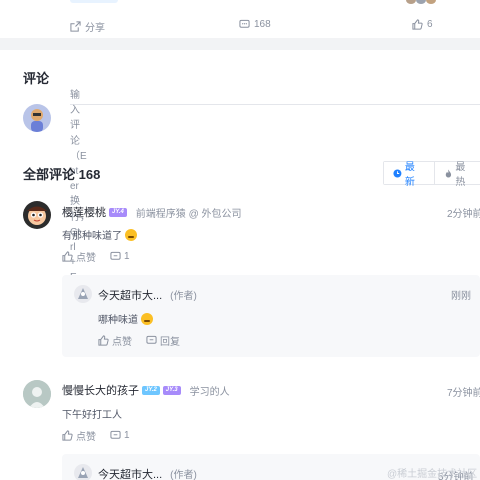 The width and height of the screenshot is (480, 480). I want to click on reply-reply-button: 回复, so click(163, 340).